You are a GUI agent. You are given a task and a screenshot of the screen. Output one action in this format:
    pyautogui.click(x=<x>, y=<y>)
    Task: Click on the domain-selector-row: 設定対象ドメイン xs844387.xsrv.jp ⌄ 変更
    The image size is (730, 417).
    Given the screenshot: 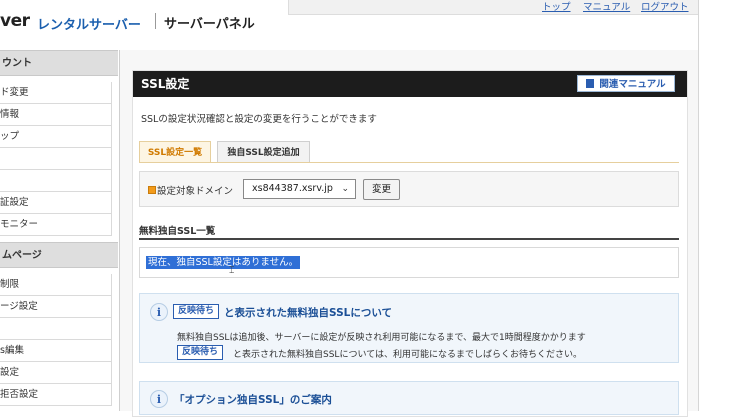 What is the action you would take?
    pyautogui.click(x=409, y=189)
    